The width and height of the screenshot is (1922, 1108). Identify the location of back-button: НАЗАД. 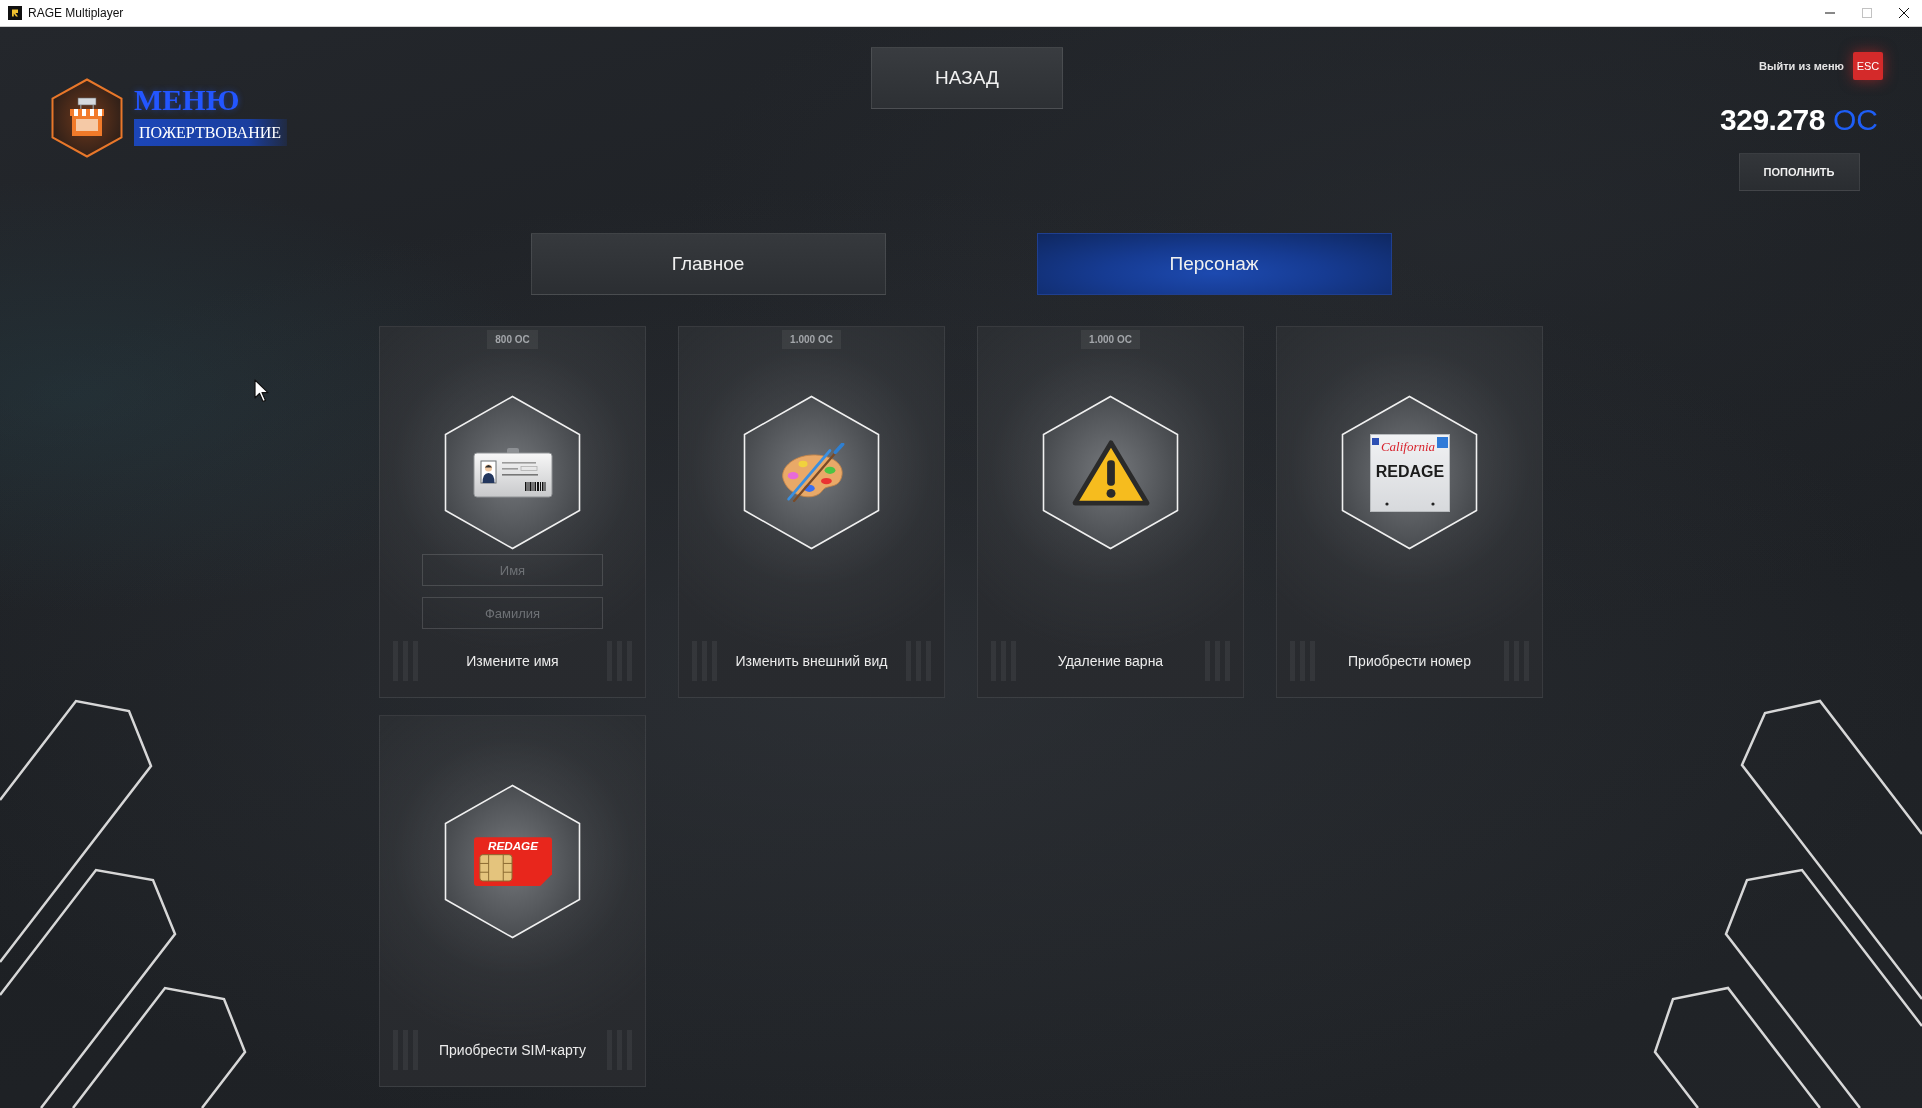
(967, 78).